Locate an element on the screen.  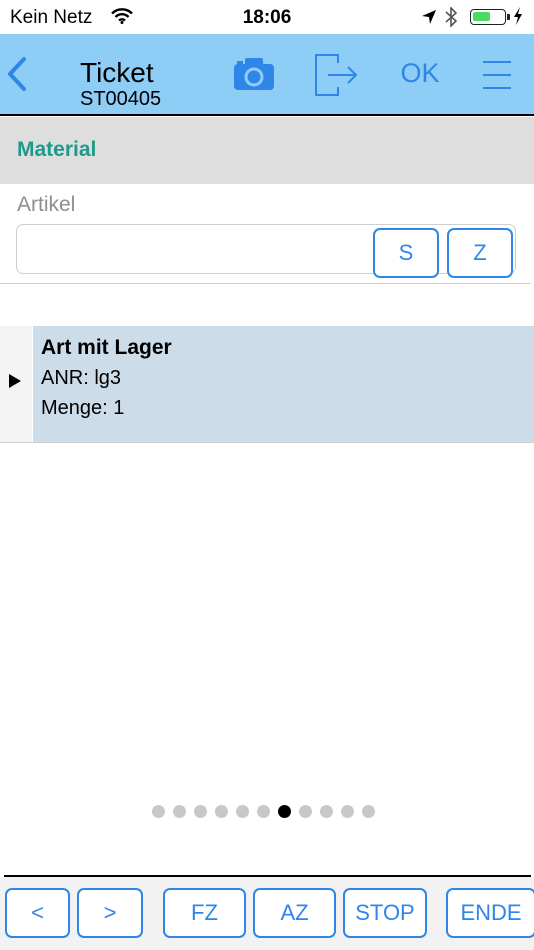
item-menge: Menge: 1 is located at coordinates (83, 408).